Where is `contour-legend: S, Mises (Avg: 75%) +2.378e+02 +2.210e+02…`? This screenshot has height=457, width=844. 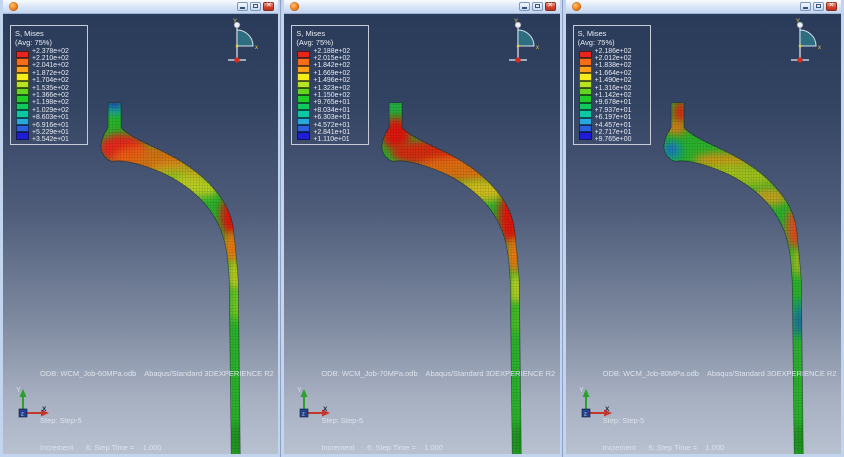 contour-legend: S, Mises (Avg: 75%) +2.378e+02 +2.210e+02… is located at coordinates (49, 85).